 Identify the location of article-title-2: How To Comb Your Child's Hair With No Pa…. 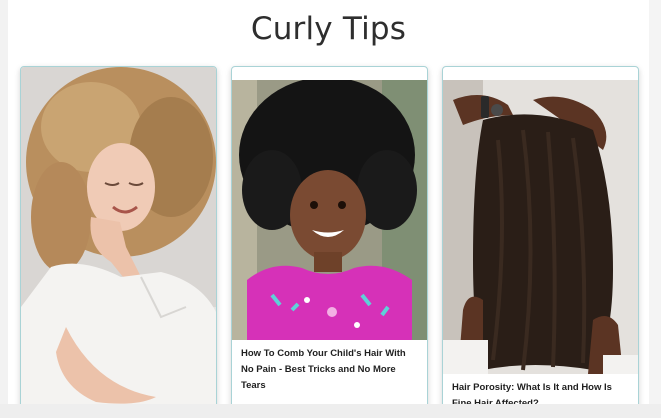
(329, 370).